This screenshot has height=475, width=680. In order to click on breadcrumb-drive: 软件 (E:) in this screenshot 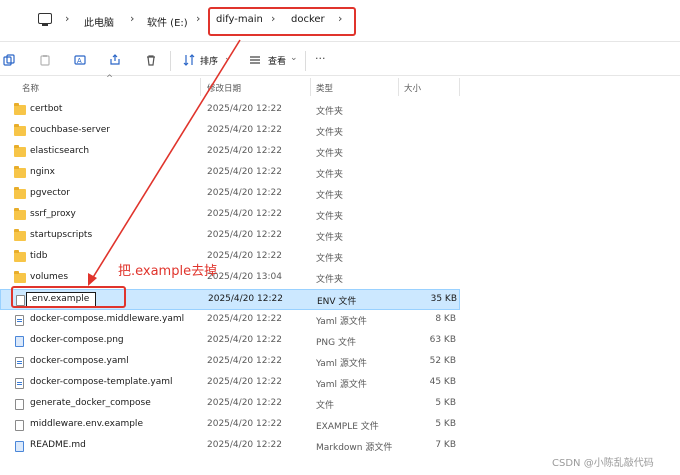, I will do `click(167, 21)`.